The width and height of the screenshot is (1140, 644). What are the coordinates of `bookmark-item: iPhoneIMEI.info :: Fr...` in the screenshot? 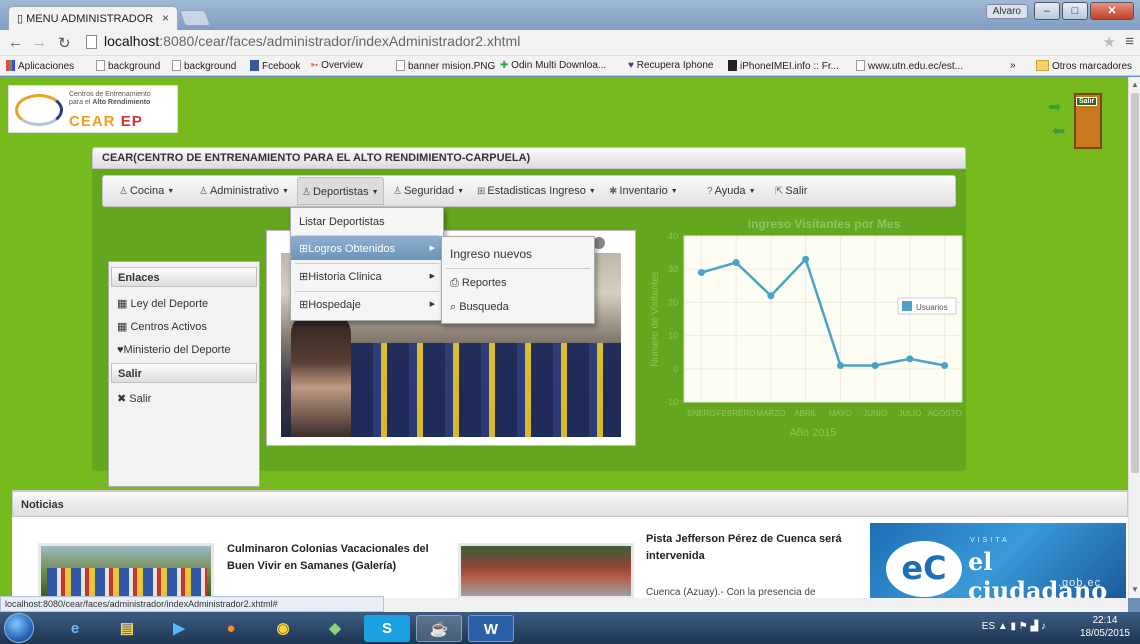 It's located at (783, 66).